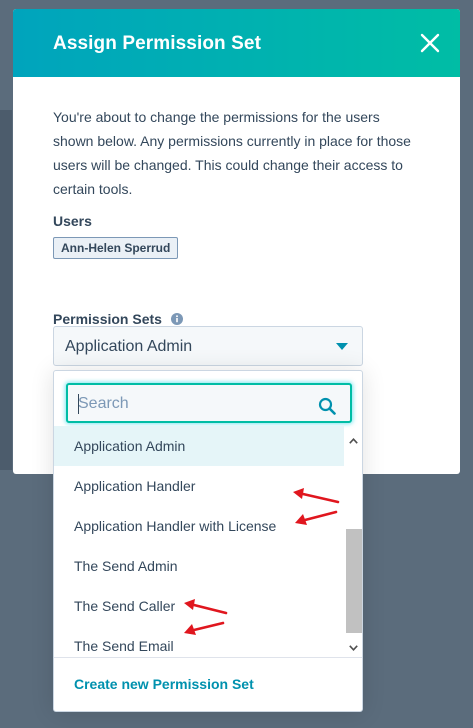 The image size is (473, 728). I want to click on option-application-handler: Application Handler, so click(199, 486).